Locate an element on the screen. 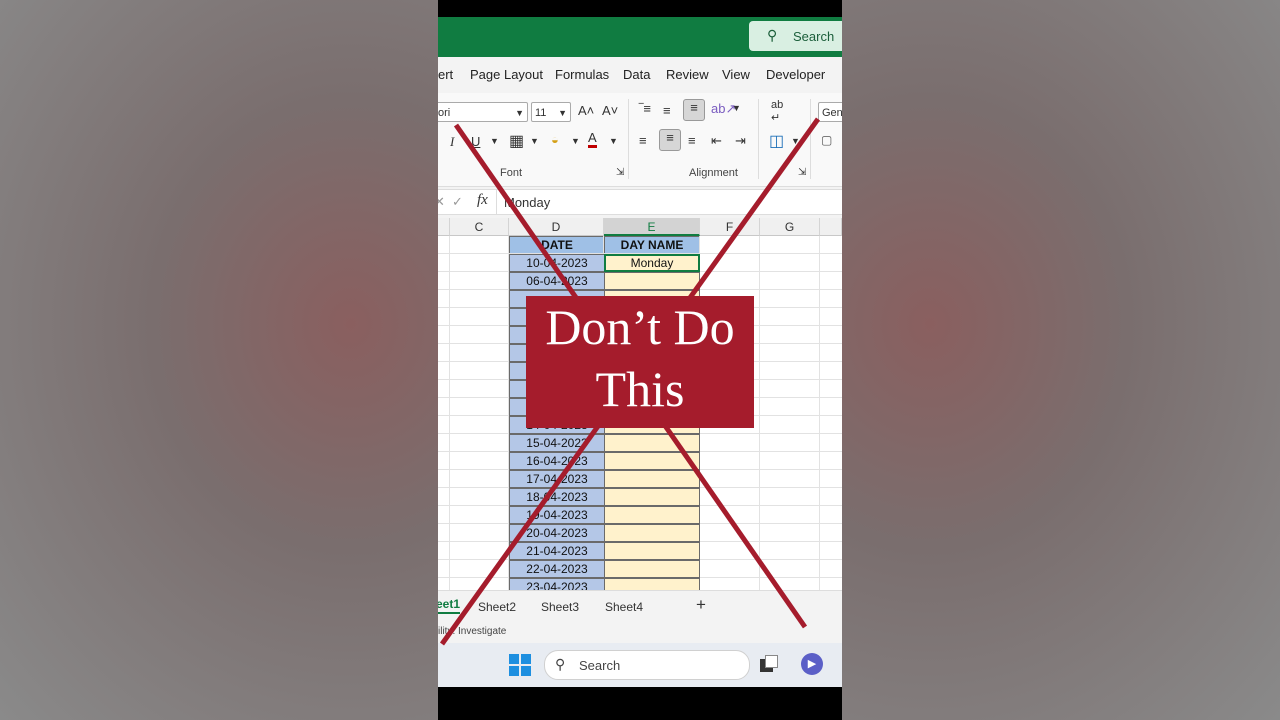 The width and height of the screenshot is (1280, 720). banner-line-2: This is located at coordinates (640, 389).